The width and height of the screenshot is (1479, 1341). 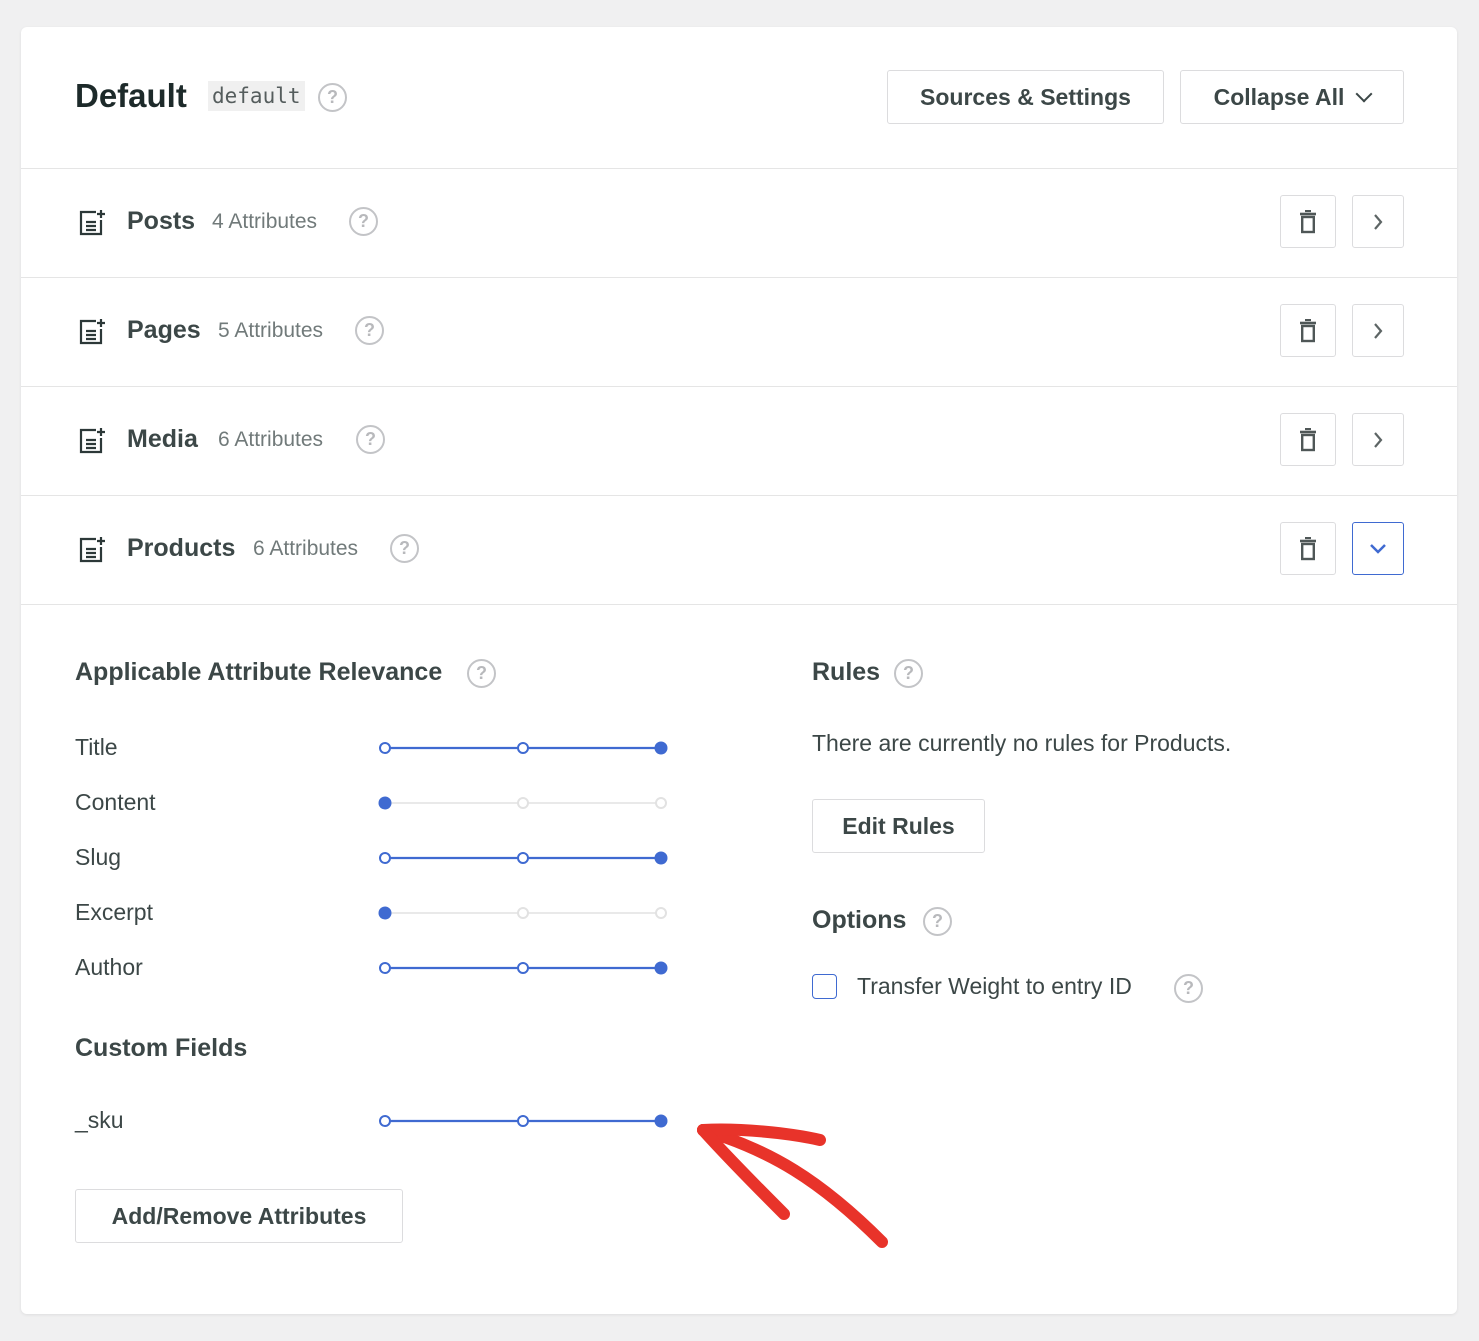 What do you see at coordinates (256, 96) in the screenshot?
I see `engine-slug: default` at bounding box center [256, 96].